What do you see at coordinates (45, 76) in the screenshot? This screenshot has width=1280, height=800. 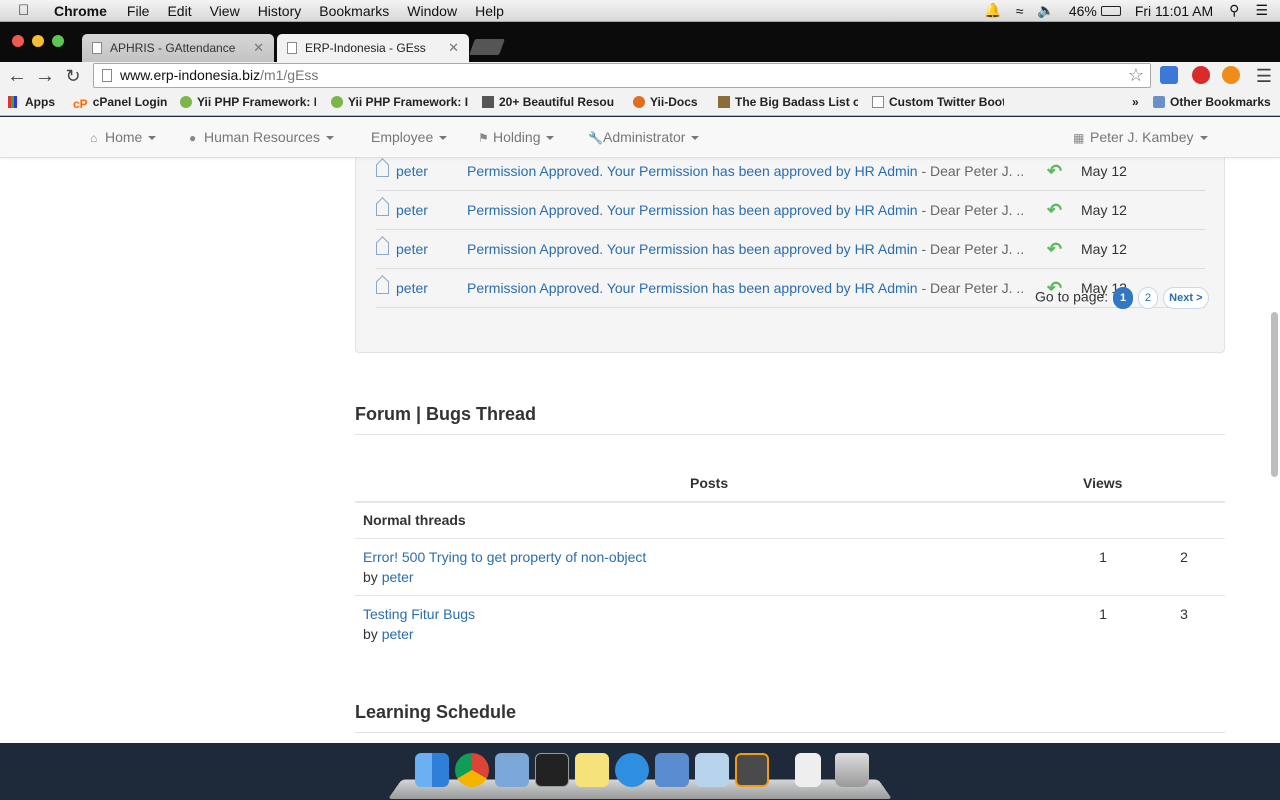 I see `forward-arrow-icon: →` at bounding box center [45, 76].